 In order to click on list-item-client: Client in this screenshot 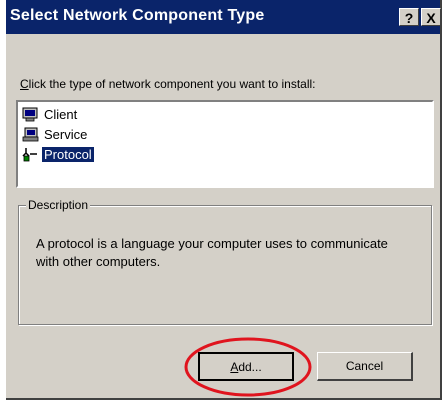, I will do `click(50, 114)`.